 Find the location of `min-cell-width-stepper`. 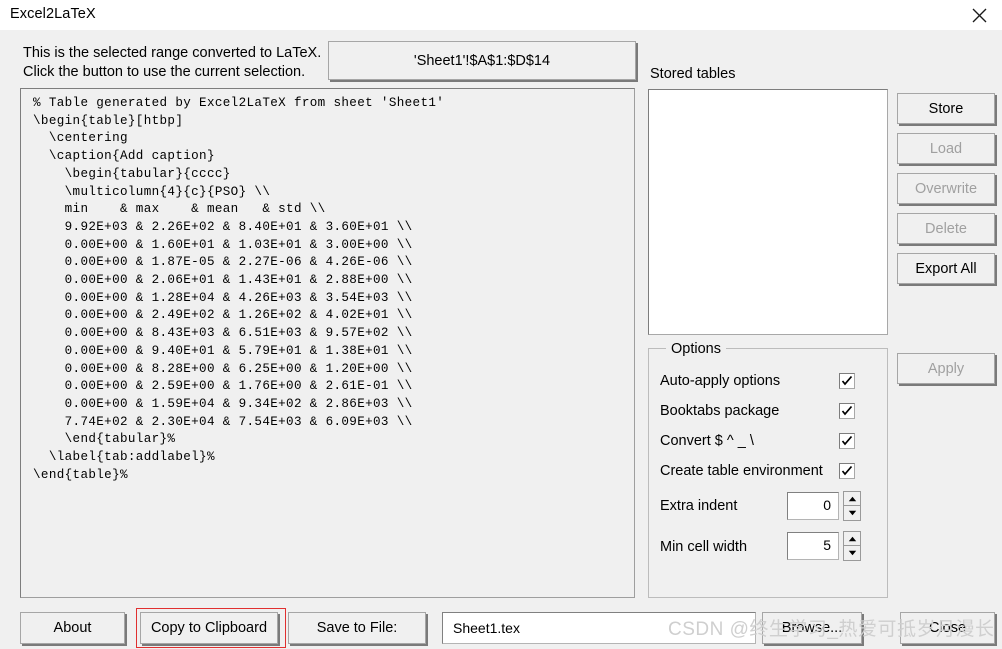

min-cell-width-stepper is located at coordinates (852, 546).